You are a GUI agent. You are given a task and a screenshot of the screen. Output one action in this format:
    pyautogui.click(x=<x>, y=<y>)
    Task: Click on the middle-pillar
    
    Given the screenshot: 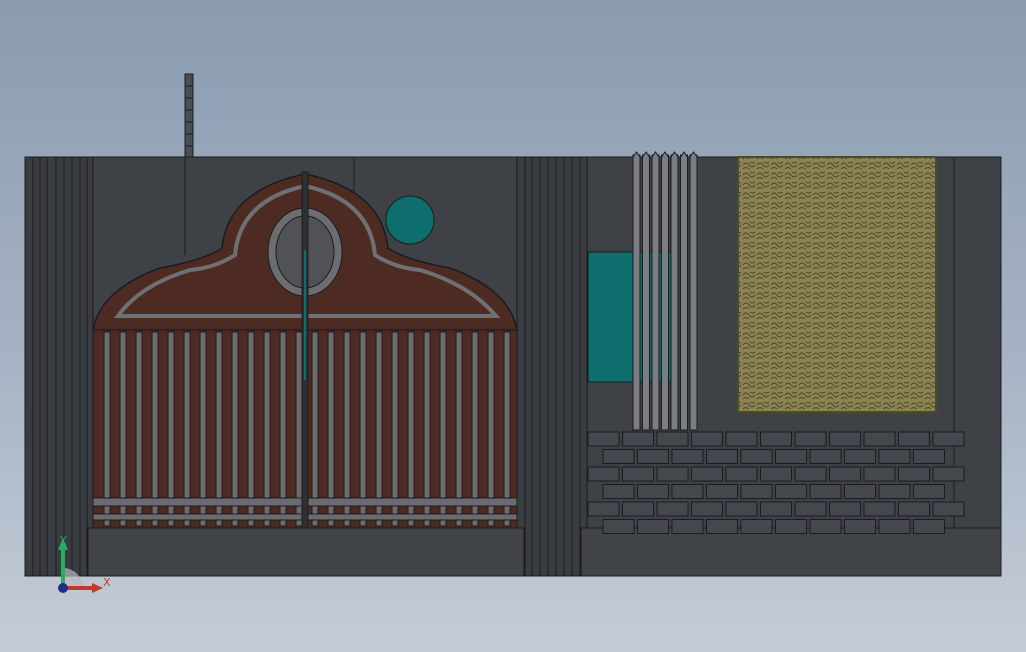 What is the action you would take?
    pyautogui.click(x=552, y=366)
    